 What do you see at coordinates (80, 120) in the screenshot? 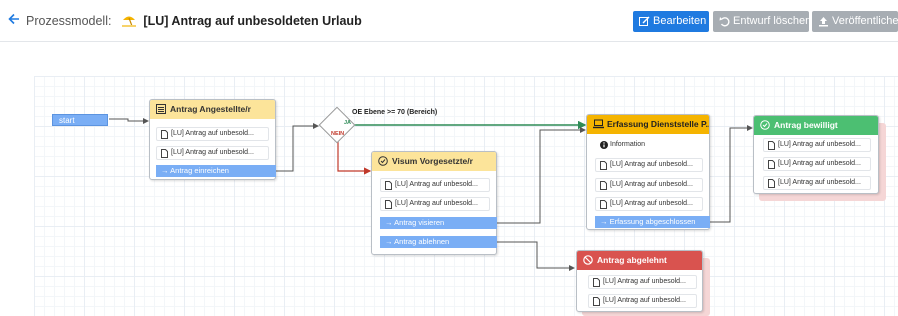
I see `start-node: start` at bounding box center [80, 120].